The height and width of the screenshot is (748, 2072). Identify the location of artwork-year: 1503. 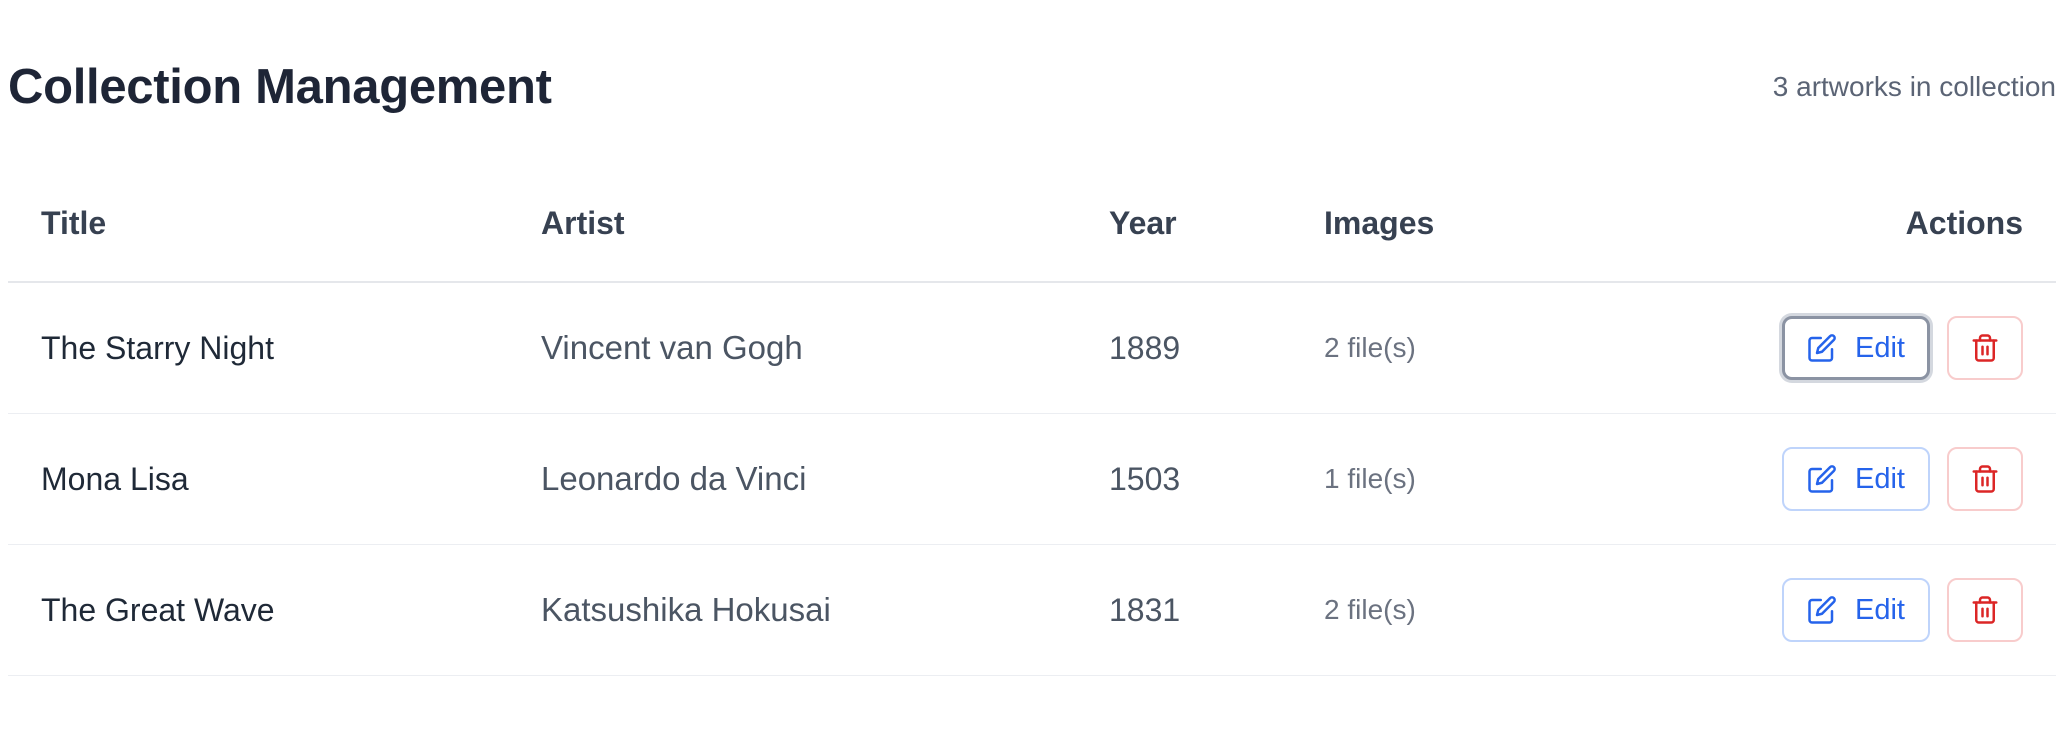
(1216, 479).